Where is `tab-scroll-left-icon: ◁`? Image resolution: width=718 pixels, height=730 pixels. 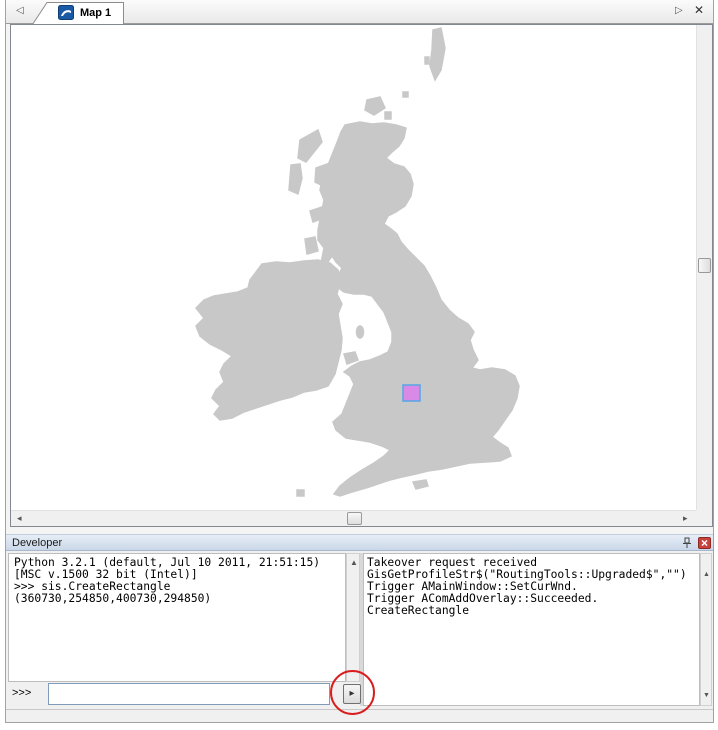 tab-scroll-left-icon: ◁ is located at coordinates (20, 11).